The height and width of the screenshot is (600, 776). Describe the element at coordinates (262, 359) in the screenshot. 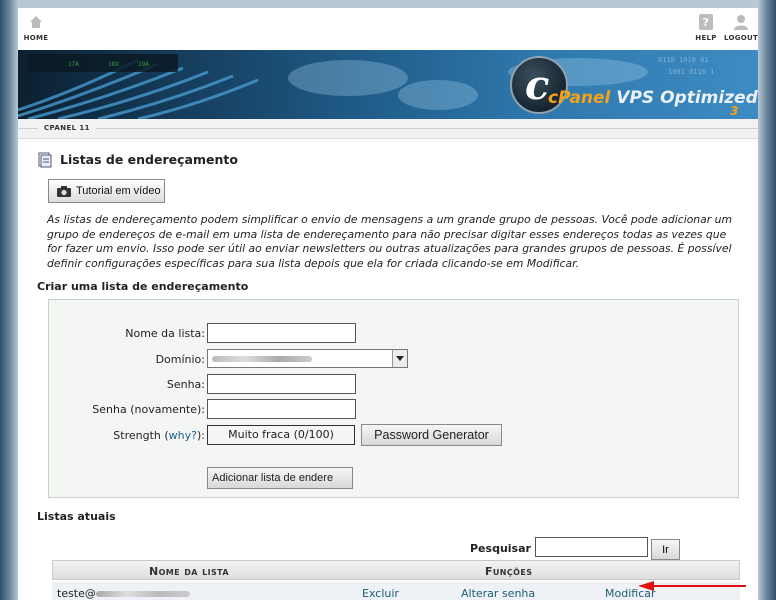

I see `domain-value-redacted` at that location.